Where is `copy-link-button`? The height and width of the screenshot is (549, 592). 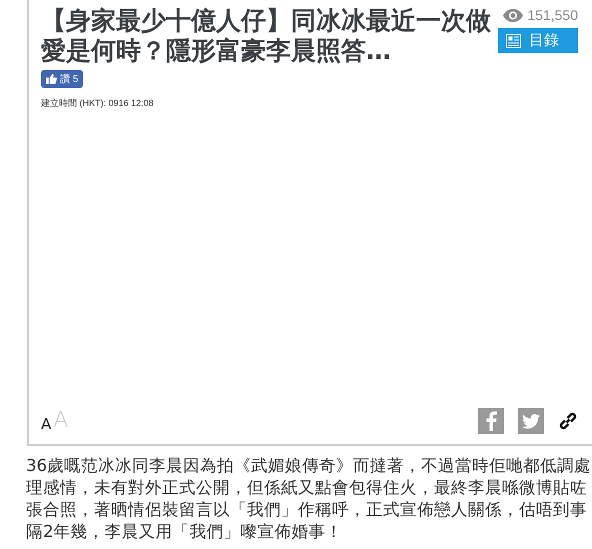 copy-link-button is located at coordinates (568, 421).